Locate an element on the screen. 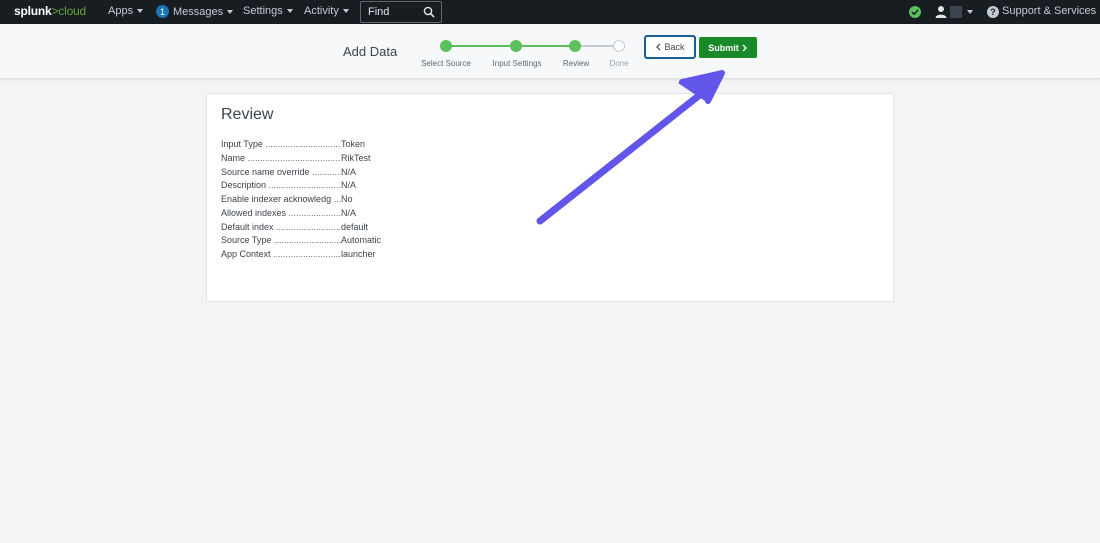 The height and width of the screenshot is (543, 1100). review-row-description: DescriptionN/A is located at coordinates (301, 186).